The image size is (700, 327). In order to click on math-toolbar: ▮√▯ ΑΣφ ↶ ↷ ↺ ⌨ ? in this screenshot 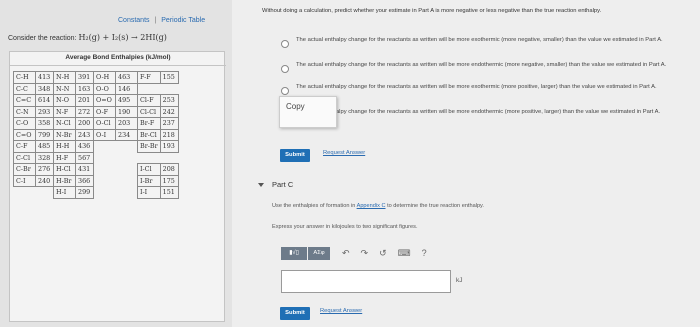, I will do `click(354, 253)`.